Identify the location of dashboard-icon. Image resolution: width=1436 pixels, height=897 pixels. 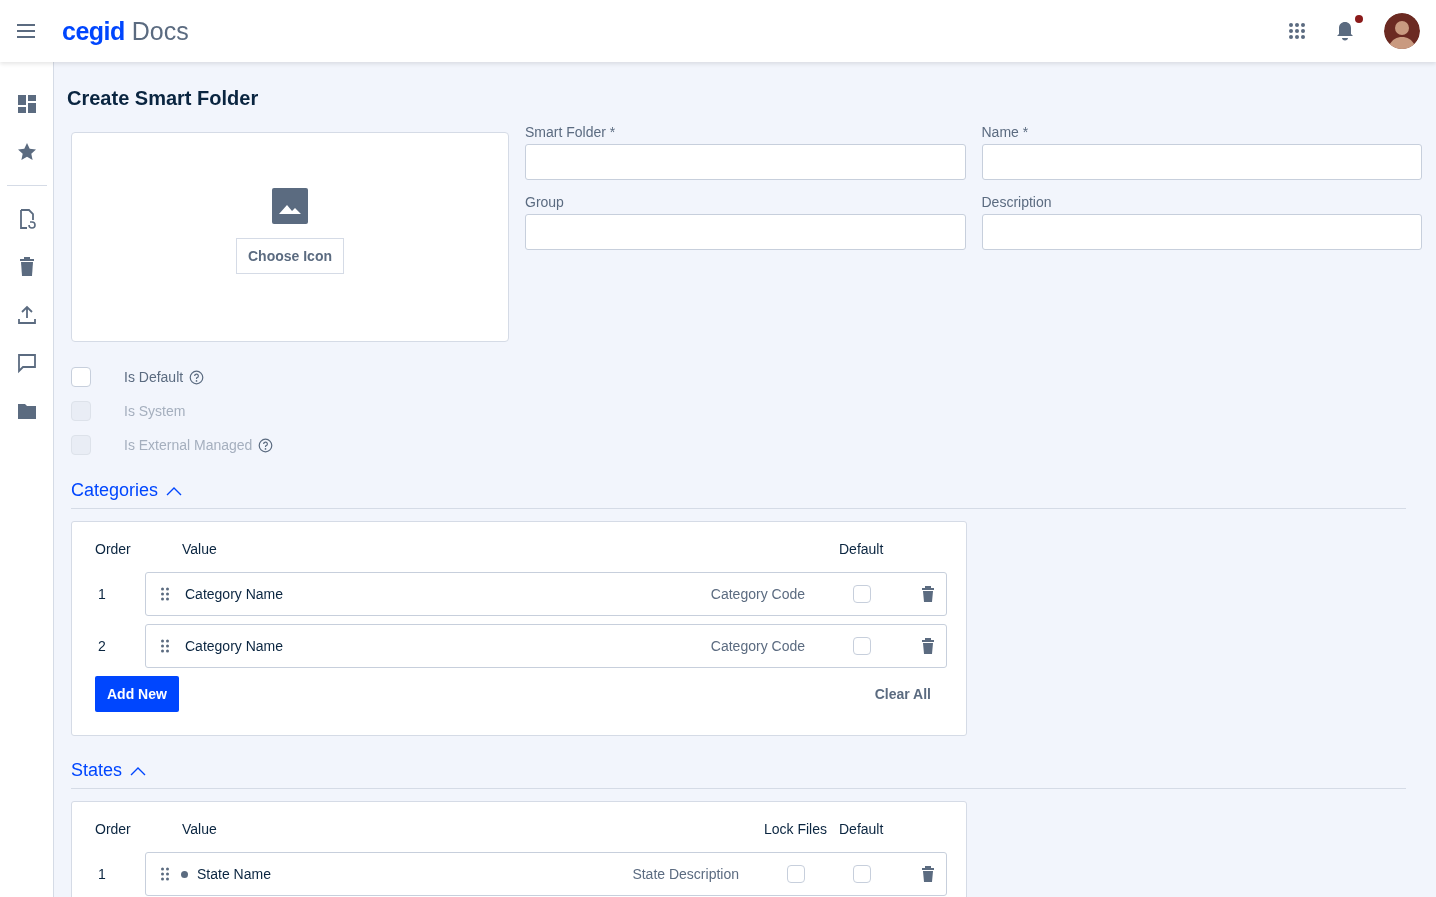
(26, 104).